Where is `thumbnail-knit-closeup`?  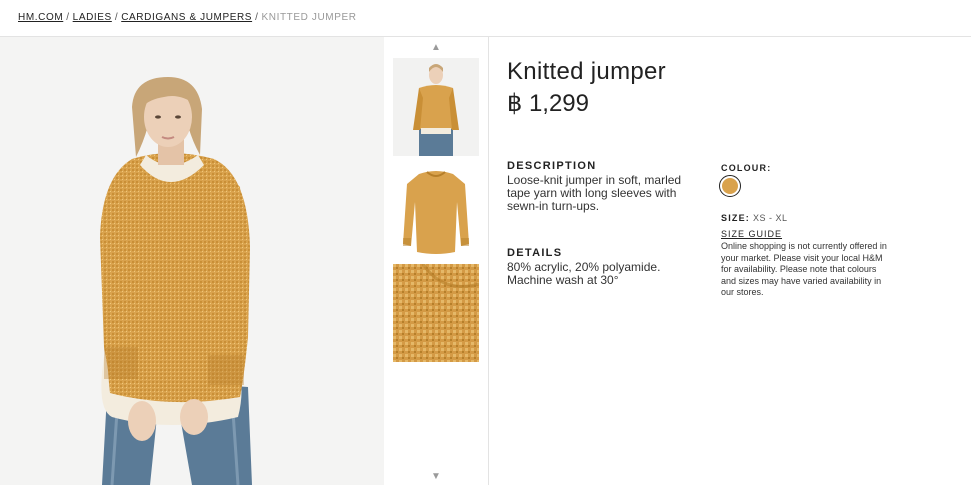
thumbnail-knit-closeup is located at coordinates (436, 313).